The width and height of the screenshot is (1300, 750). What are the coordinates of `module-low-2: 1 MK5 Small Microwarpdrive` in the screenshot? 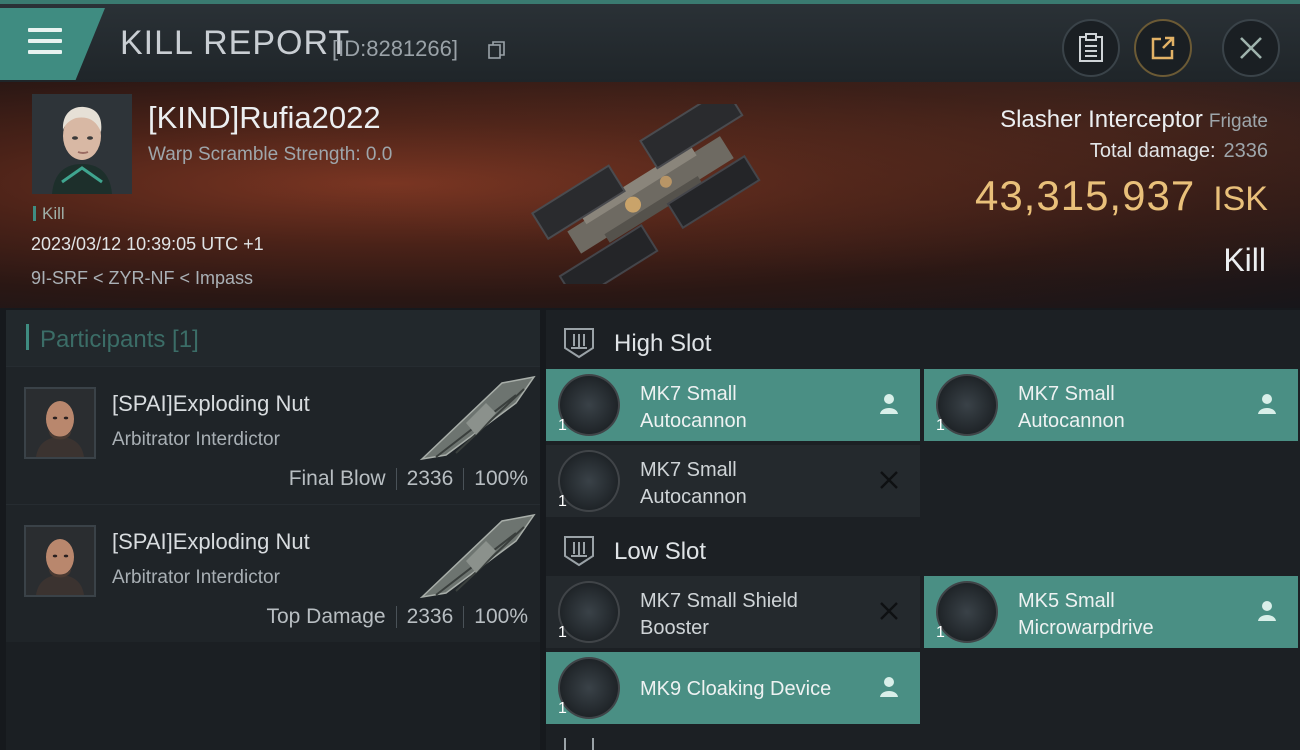 It's located at (1111, 612).